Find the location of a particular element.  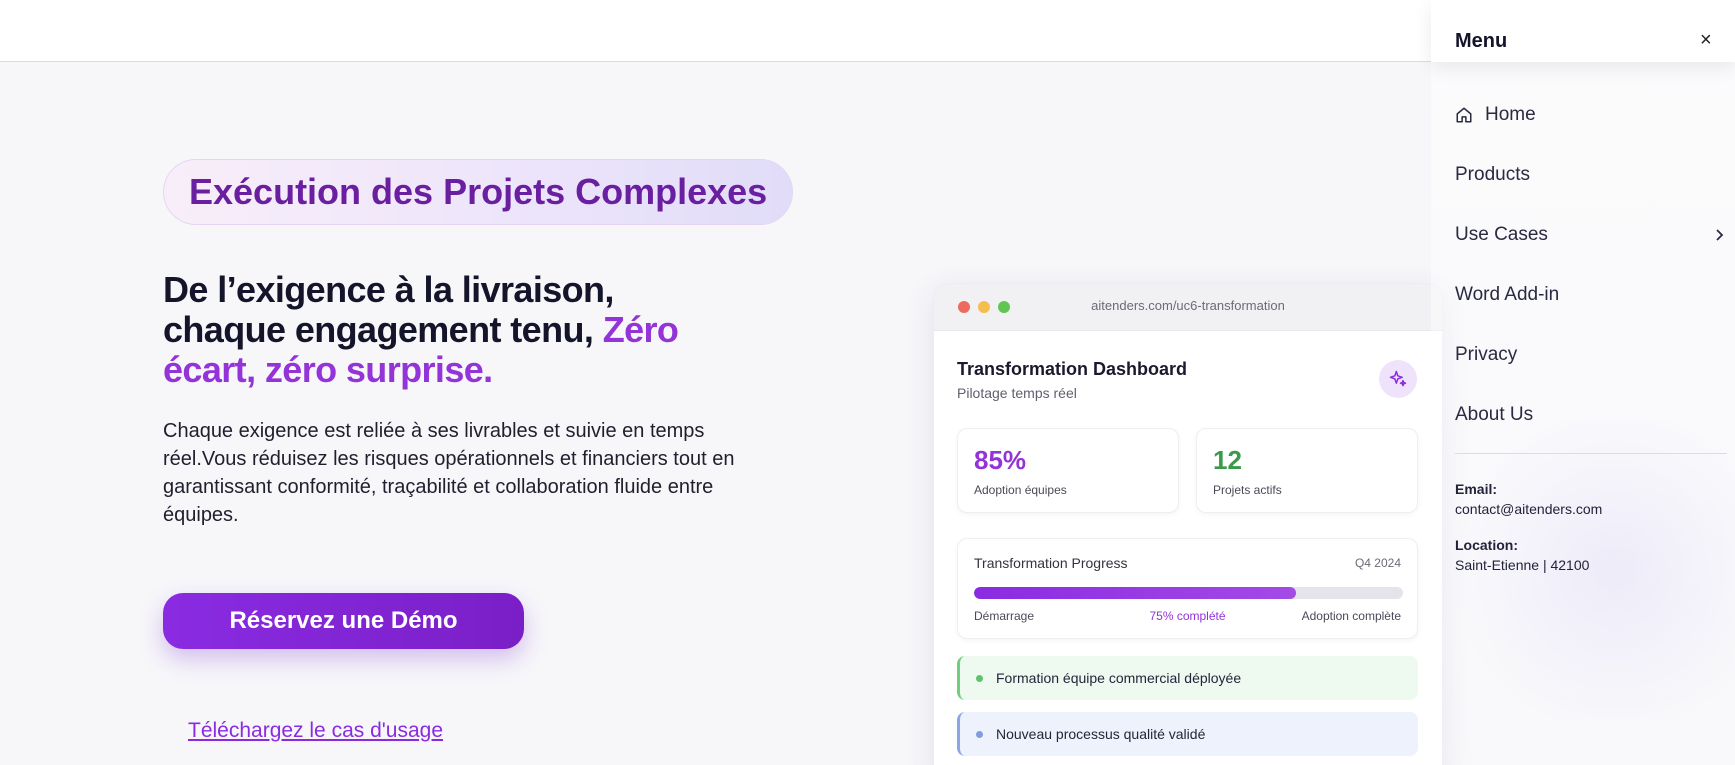

menu-item-label: About Us is located at coordinates (1494, 414).